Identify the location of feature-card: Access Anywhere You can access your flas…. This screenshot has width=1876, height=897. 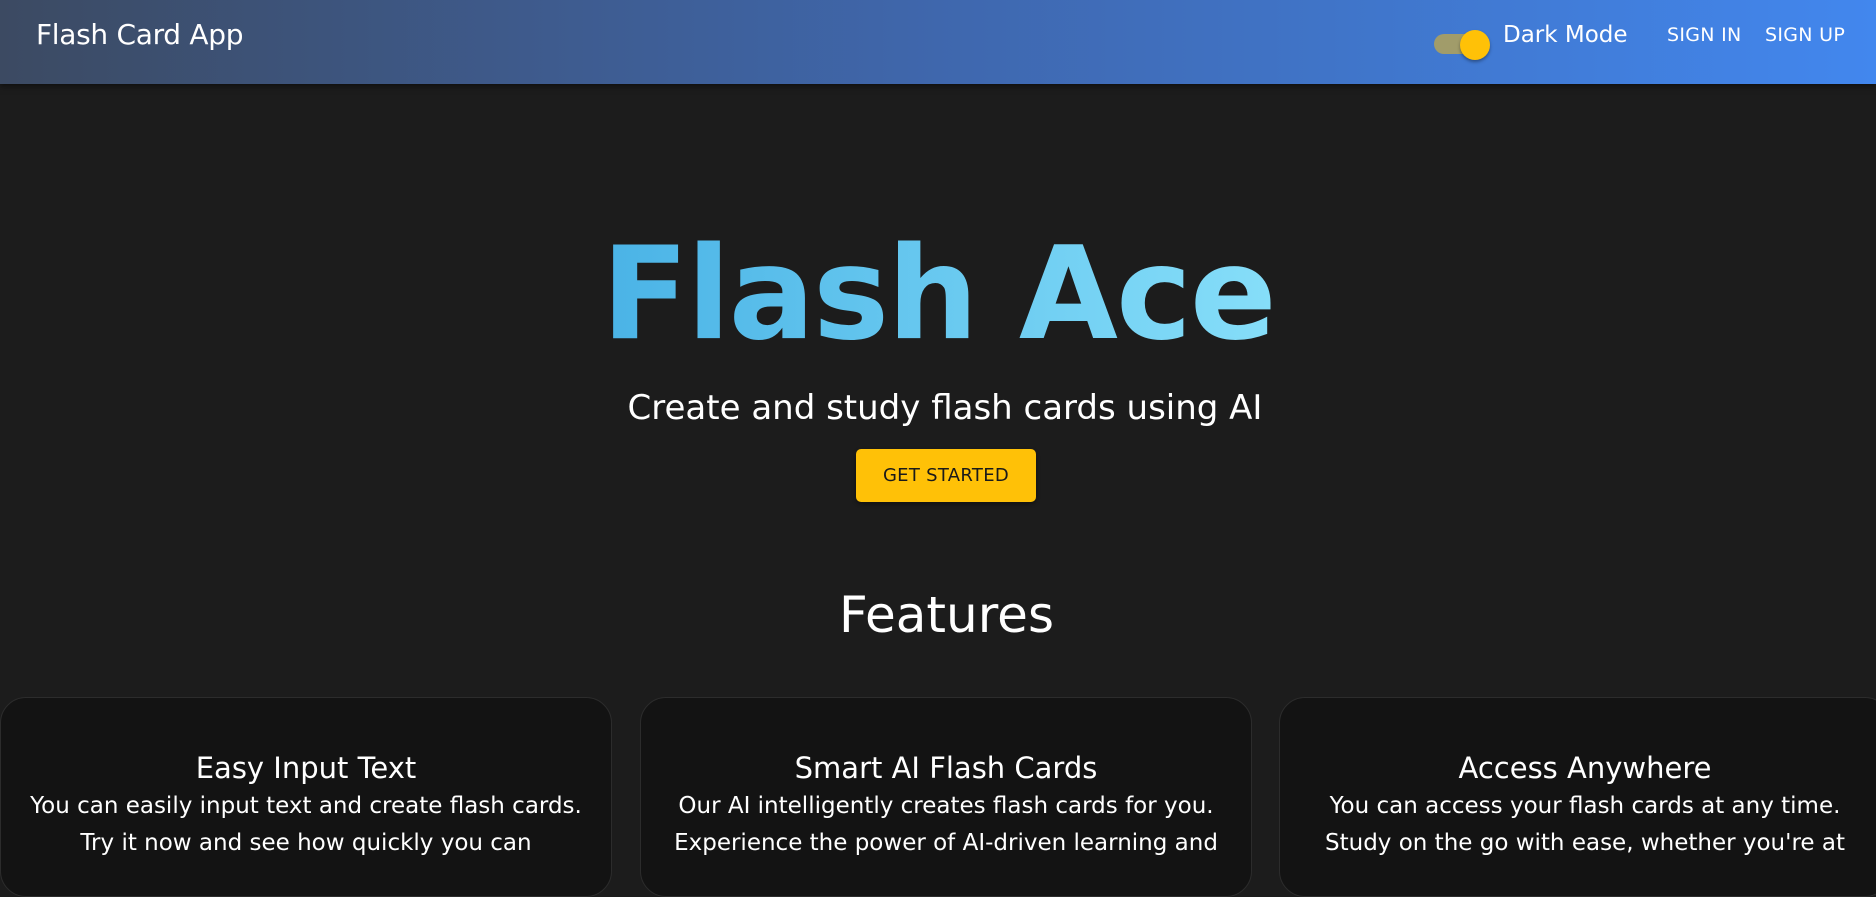
(1577, 797).